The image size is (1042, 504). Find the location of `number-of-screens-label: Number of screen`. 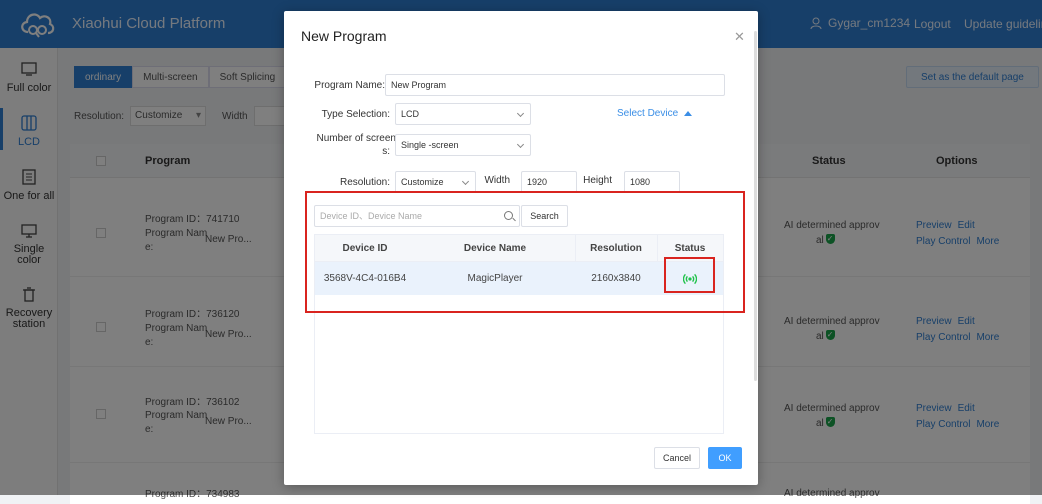

number-of-screens-label: Number of screen is located at coordinates (356, 138).